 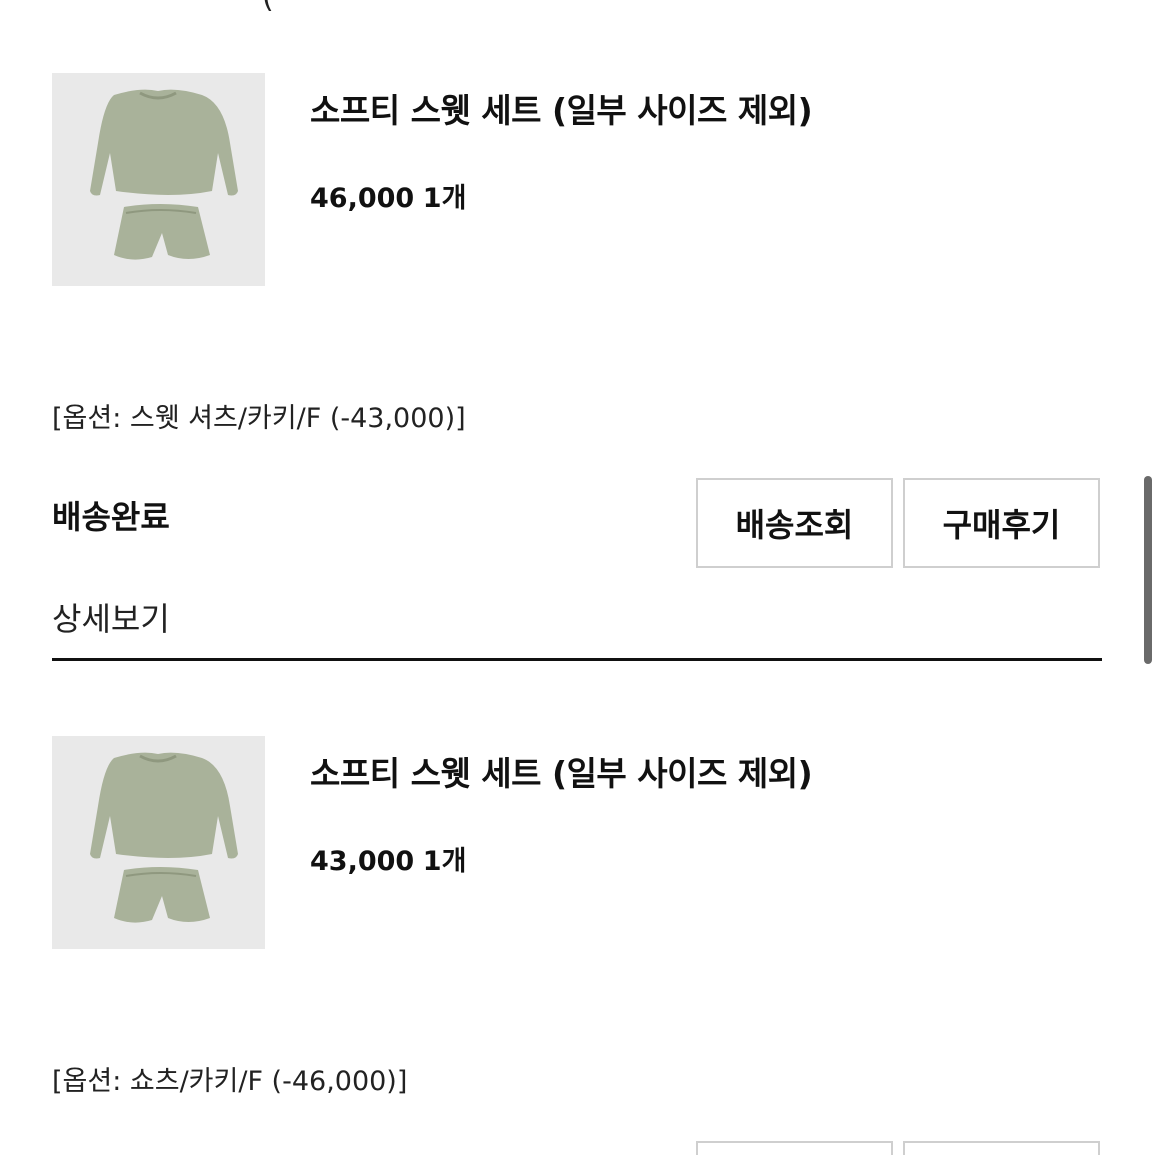 I want to click on track-delivery-button-clipped, so click(x=794, y=1148).